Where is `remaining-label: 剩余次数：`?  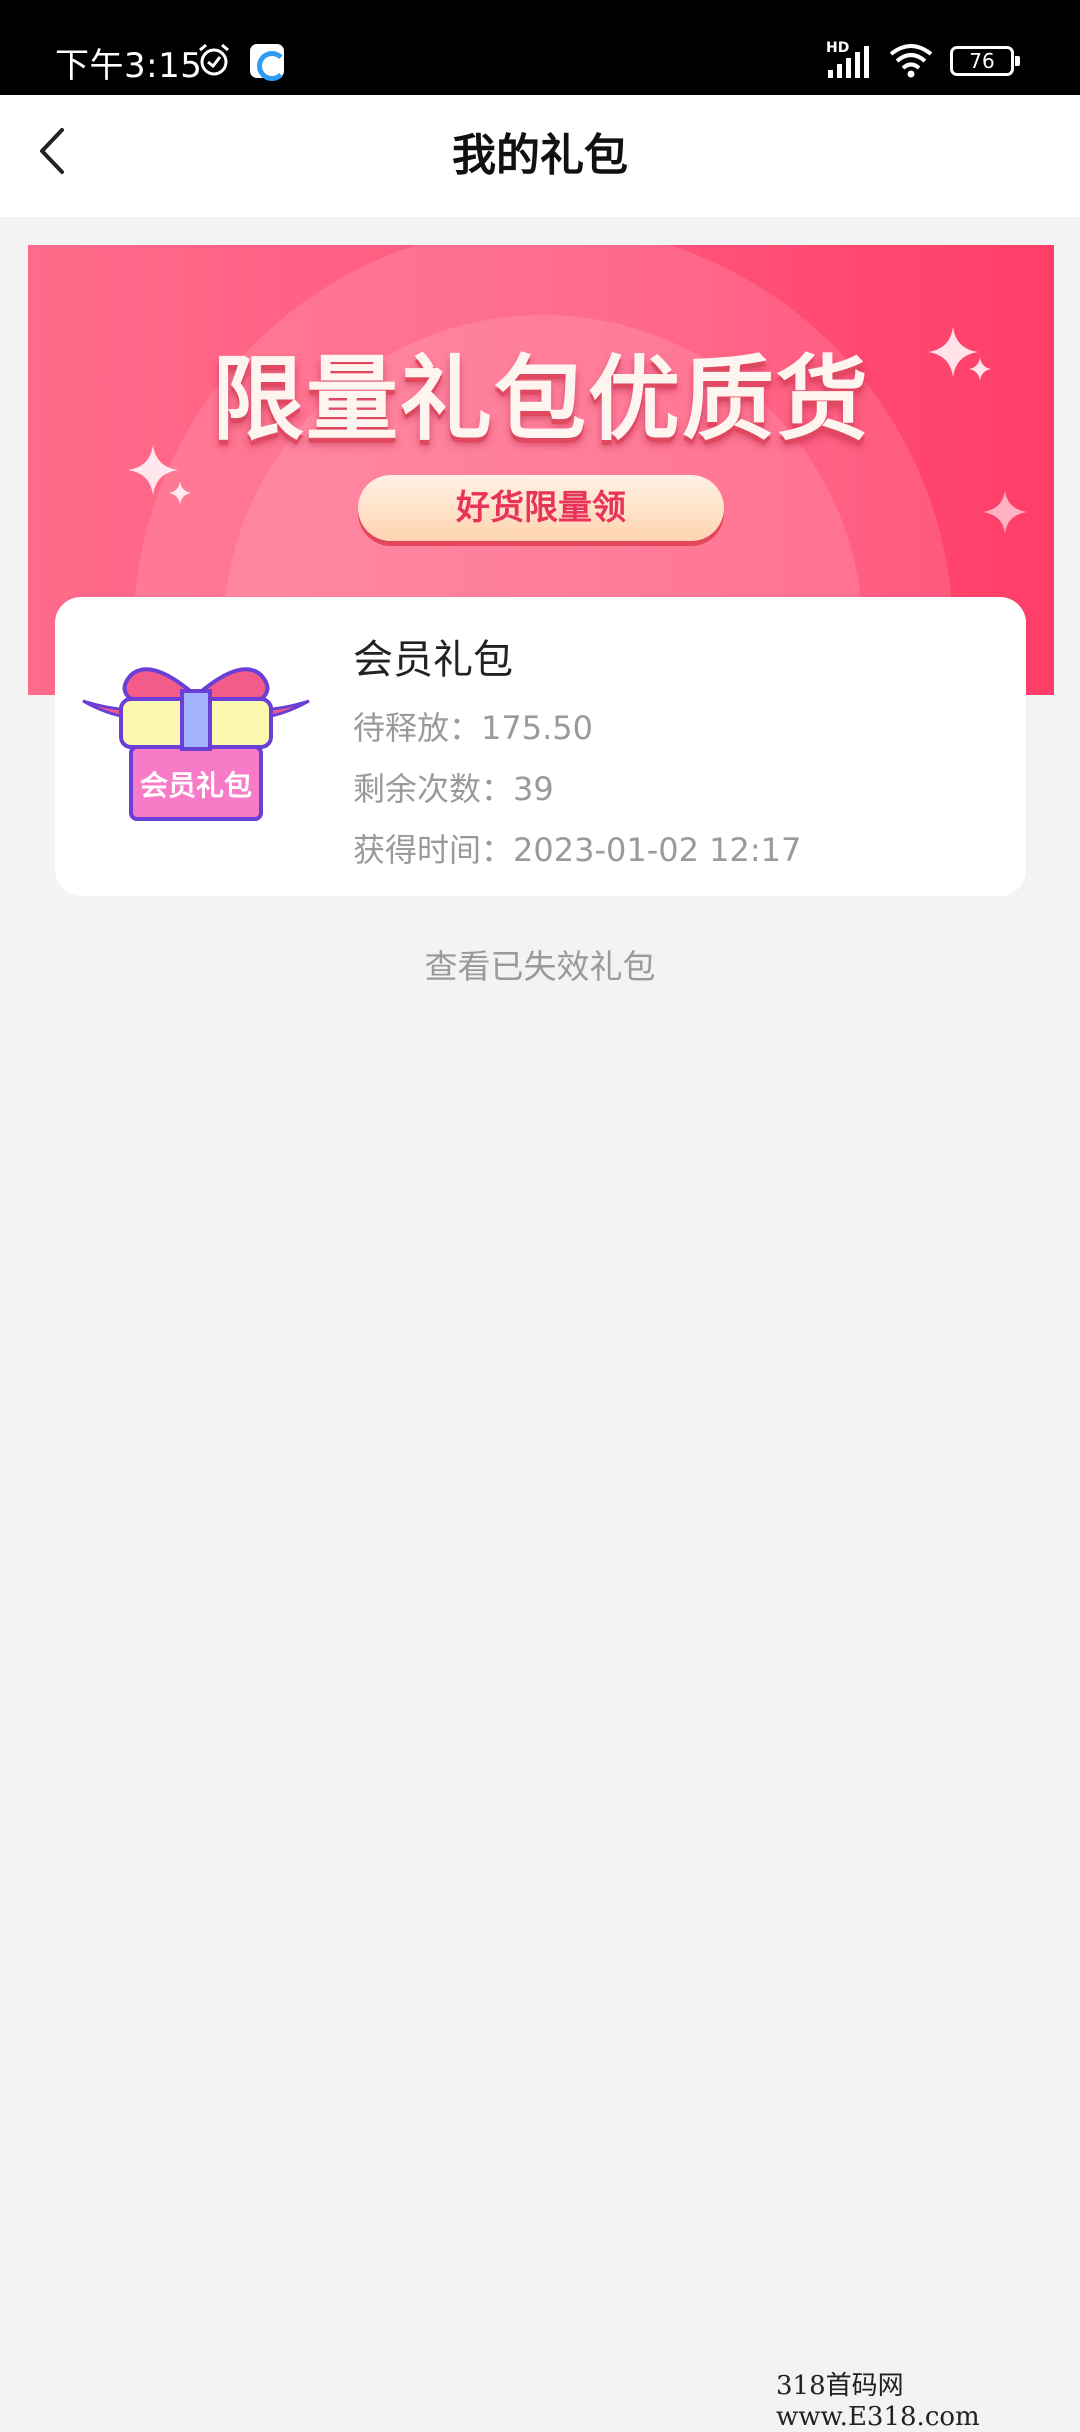 remaining-label: 剩余次数： is located at coordinates (433, 789).